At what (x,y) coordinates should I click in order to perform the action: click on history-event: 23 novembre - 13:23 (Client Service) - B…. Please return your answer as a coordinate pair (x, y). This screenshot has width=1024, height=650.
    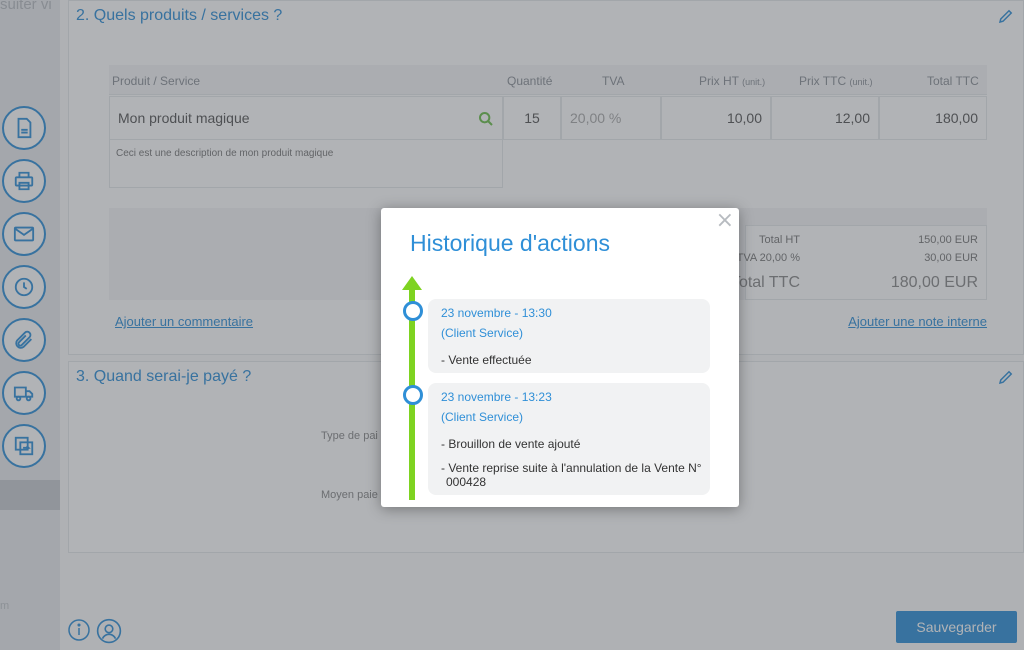
    Looking at the image, I should click on (569, 439).